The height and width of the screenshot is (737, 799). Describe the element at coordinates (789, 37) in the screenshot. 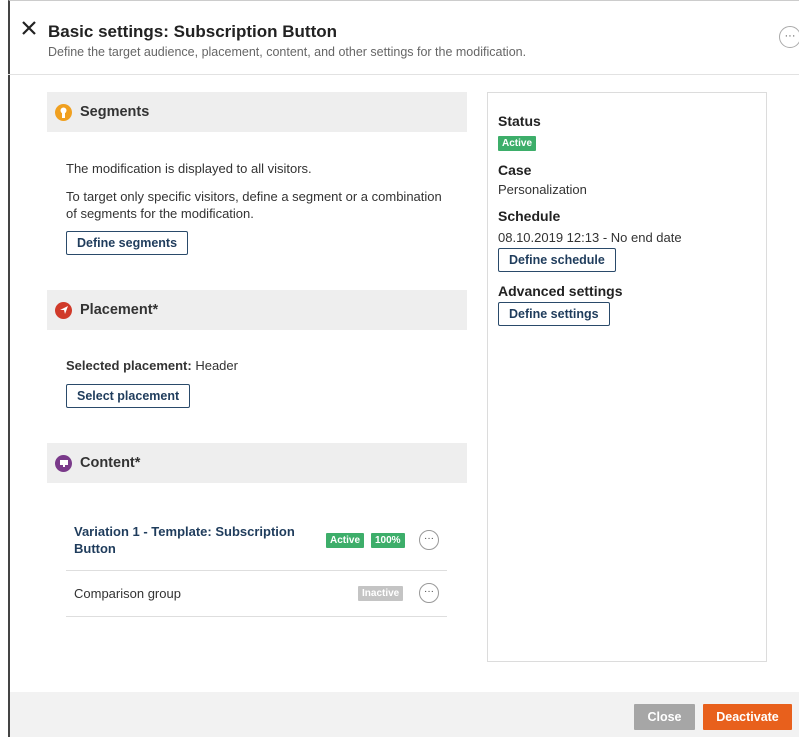

I see `more-options-icon: ···` at that location.